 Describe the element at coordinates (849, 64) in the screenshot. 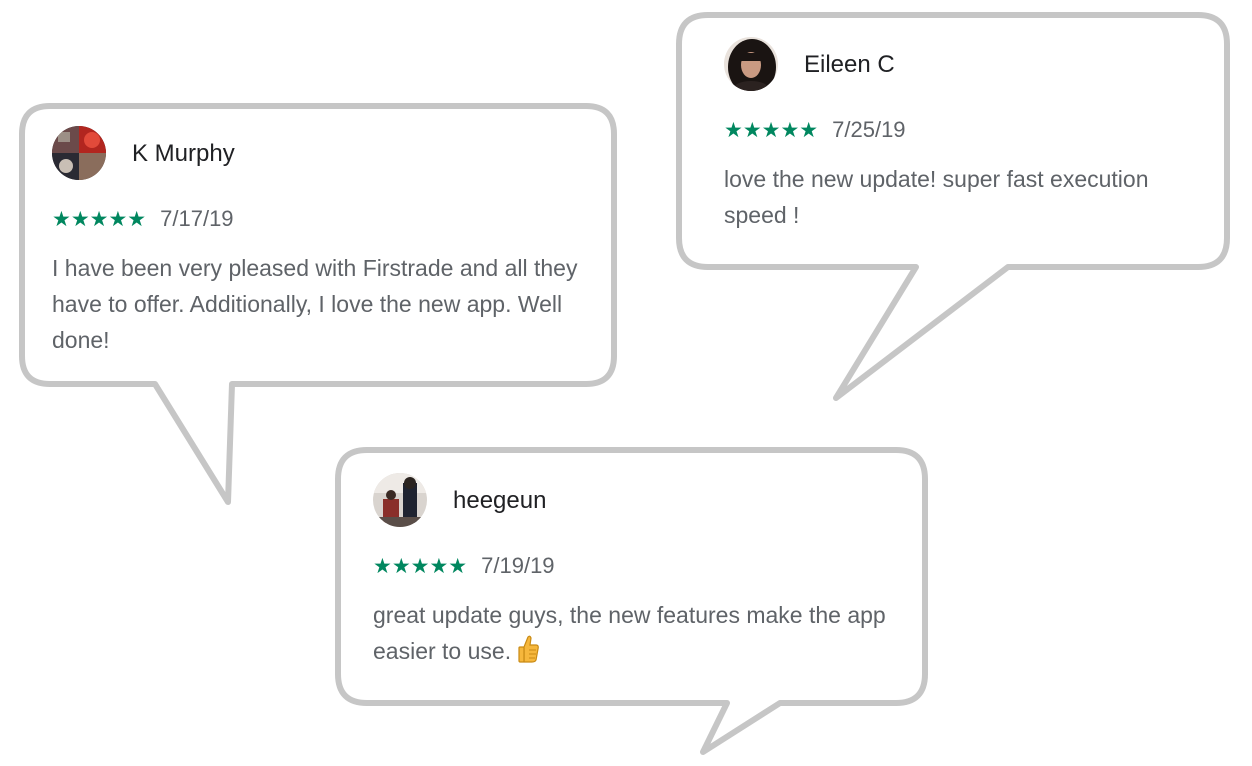

I see `reviewer-name: Eileen C` at that location.